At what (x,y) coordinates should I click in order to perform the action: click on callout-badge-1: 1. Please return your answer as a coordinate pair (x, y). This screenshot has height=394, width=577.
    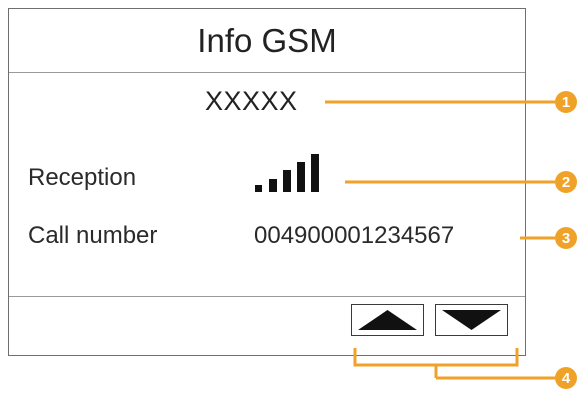
    Looking at the image, I should click on (566, 102).